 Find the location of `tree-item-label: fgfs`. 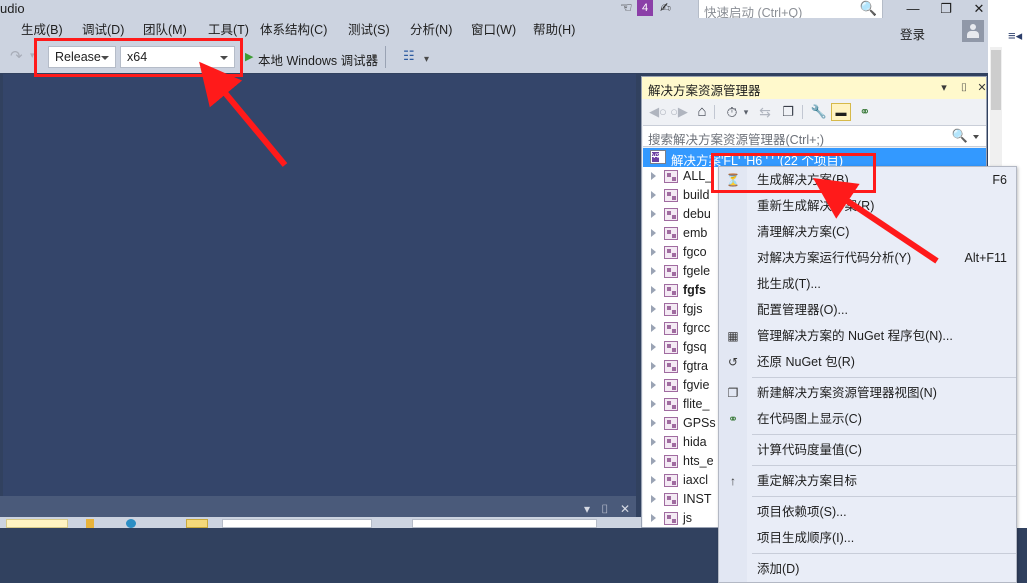

tree-item-label: fgfs is located at coordinates (694, 290).